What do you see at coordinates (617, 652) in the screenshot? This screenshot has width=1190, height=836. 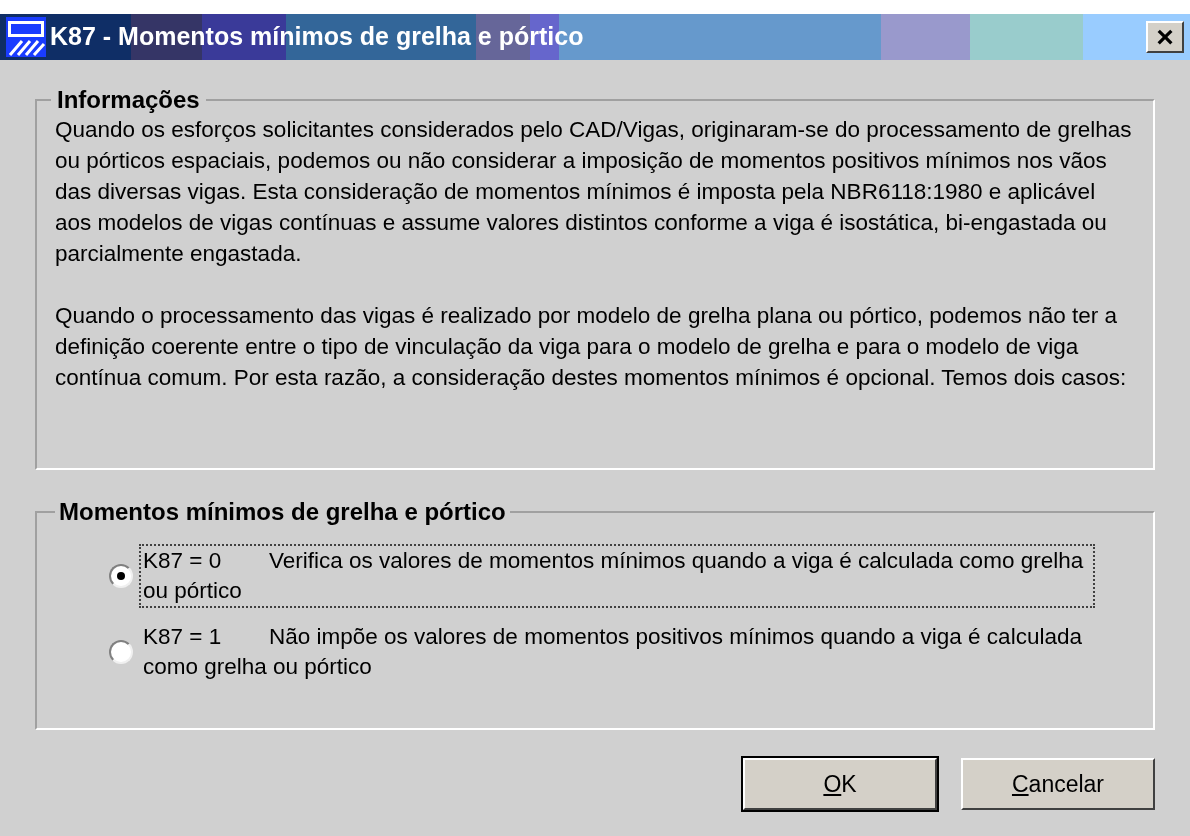 I see `option-label: K87 = 1 Não impõe os valores de momentos positivos mínimos quando a viga é calculada como grelha ou pórtico` at bounding box center [617, 652].